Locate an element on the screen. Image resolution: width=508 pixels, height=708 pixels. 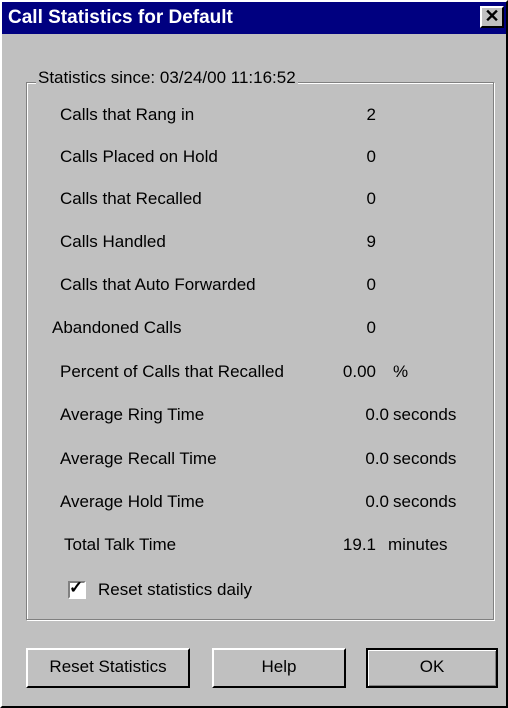
stat-row-total-talk-time: Total Talk Time 19.1 minutes is located at coordinates (255, 547).